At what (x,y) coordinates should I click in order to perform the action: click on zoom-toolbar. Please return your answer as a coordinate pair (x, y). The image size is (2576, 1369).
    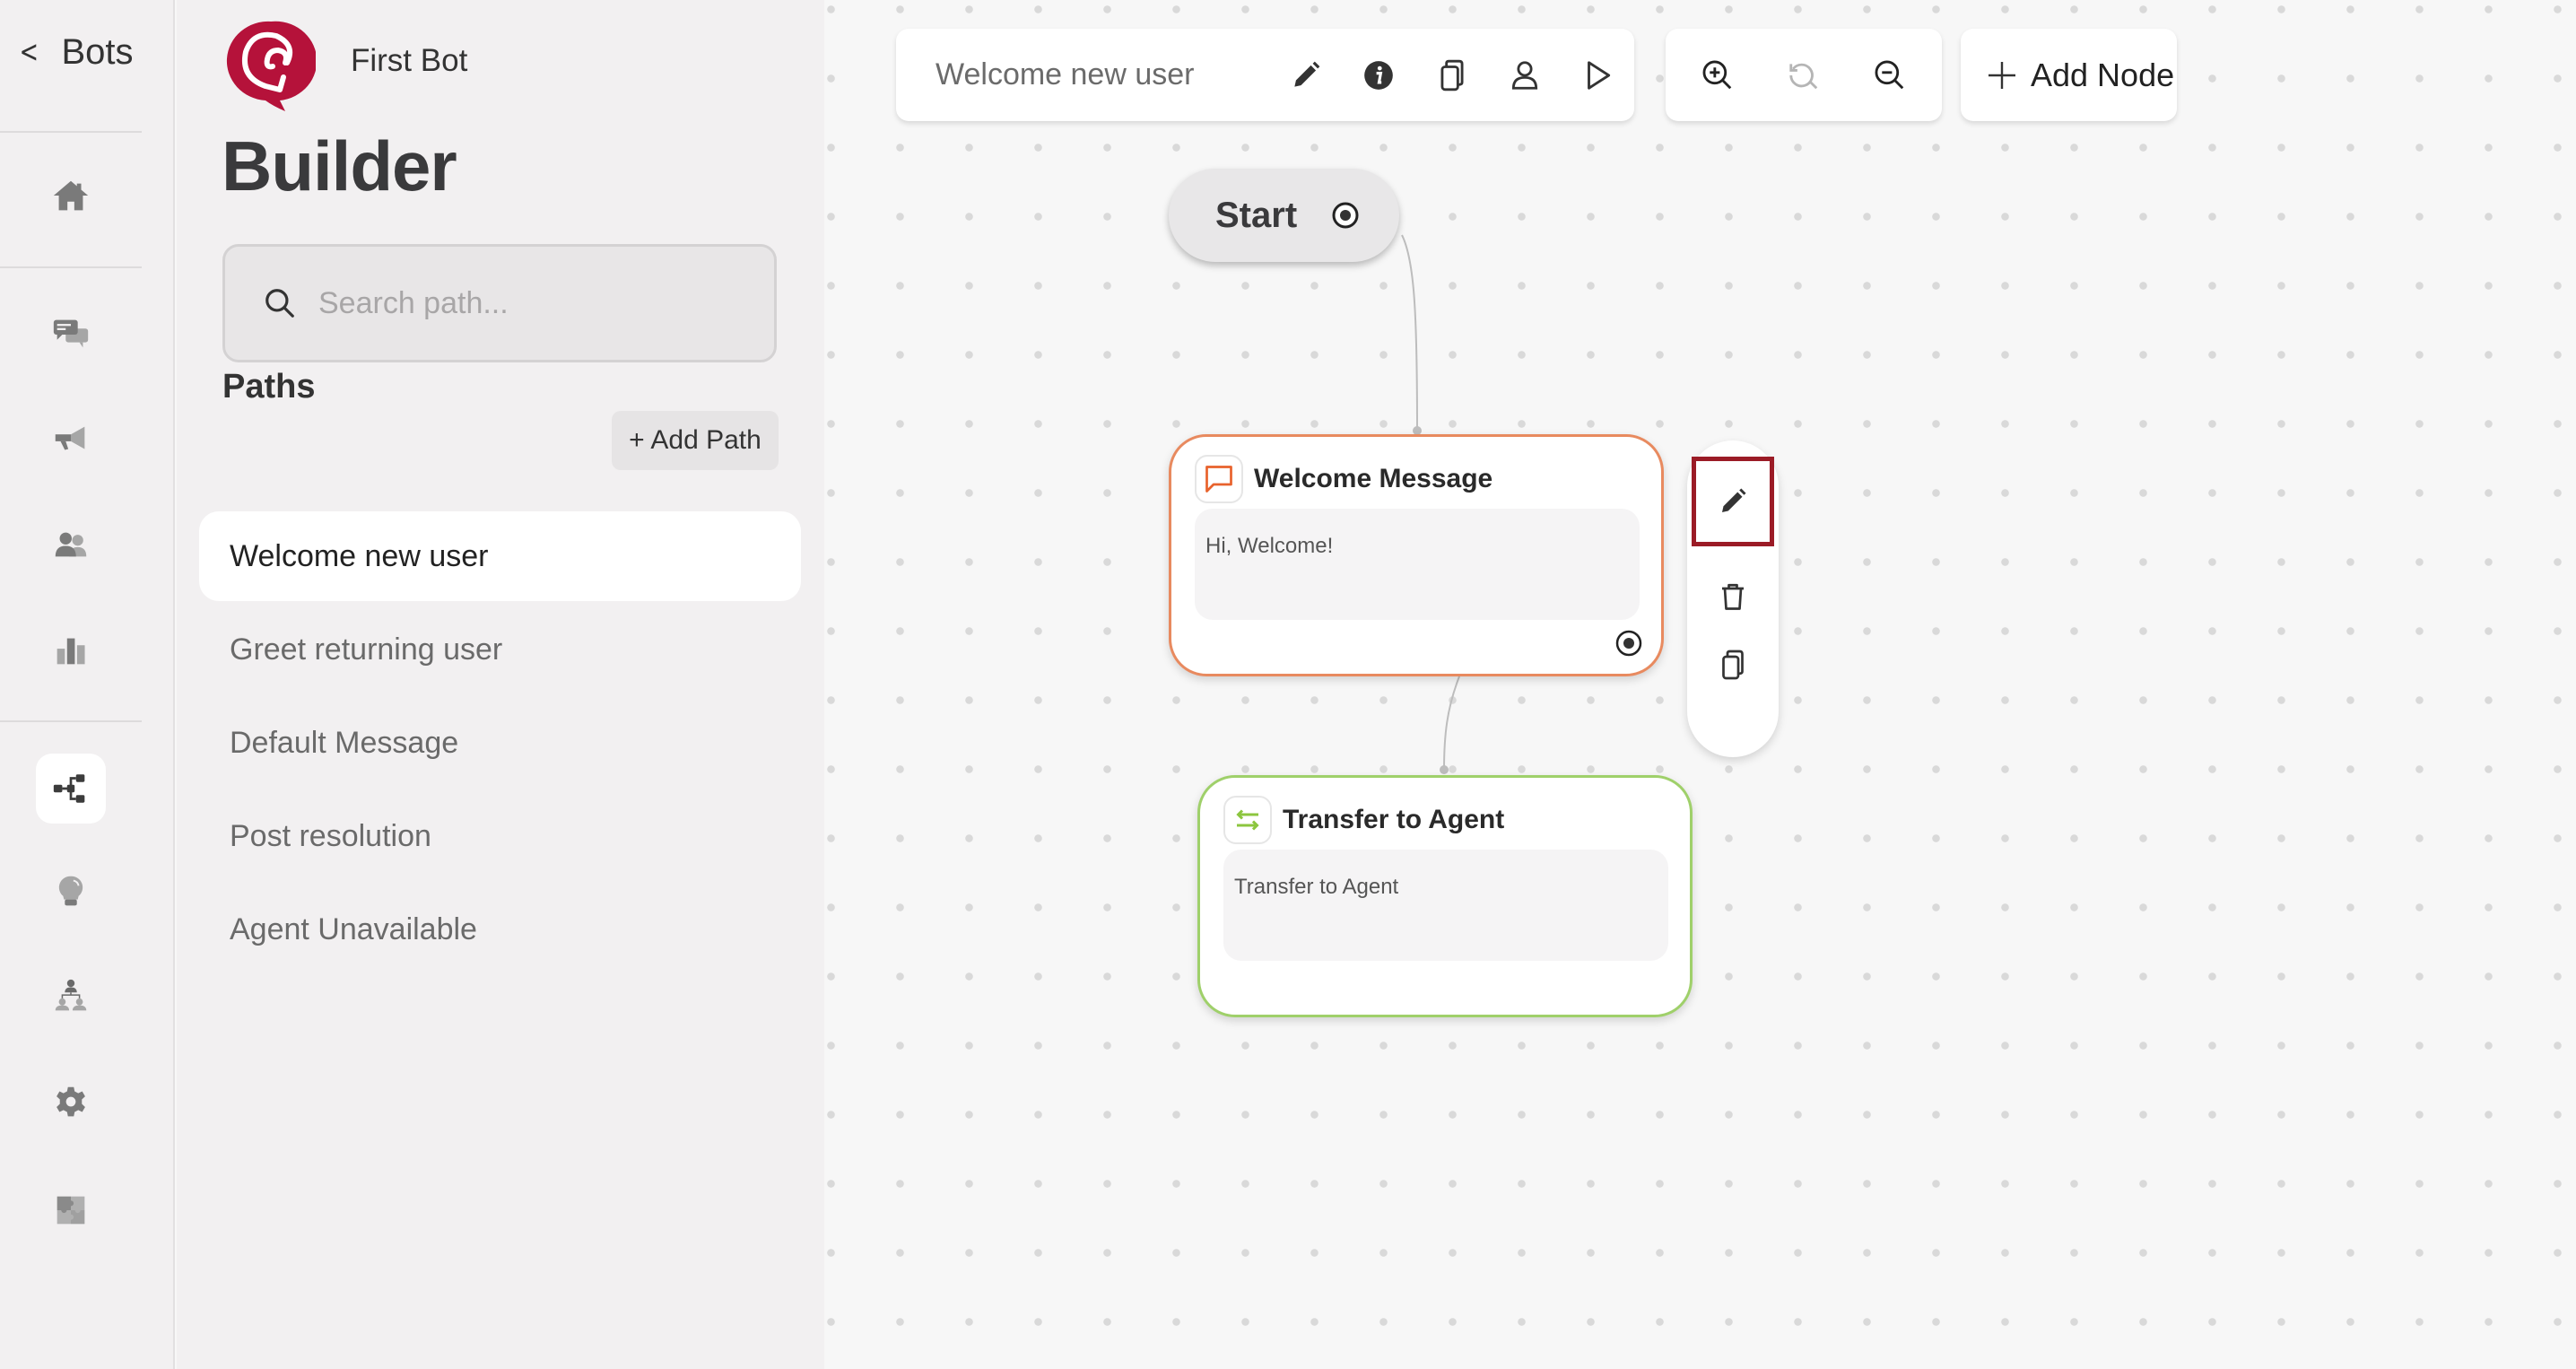
    Looking at the image, I should click on (1804, 75).